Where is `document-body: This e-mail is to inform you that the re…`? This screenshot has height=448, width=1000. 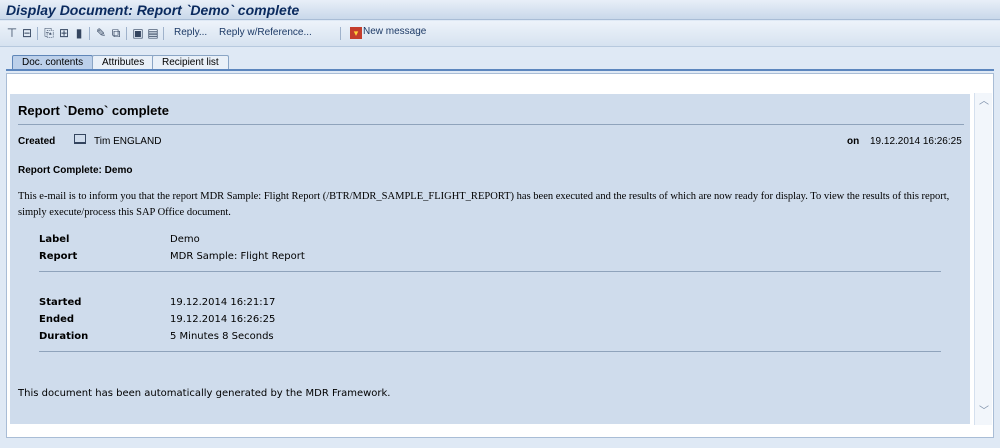
document-body: This e-mail is to inform you that the re… is located at coordinates (484, 204).